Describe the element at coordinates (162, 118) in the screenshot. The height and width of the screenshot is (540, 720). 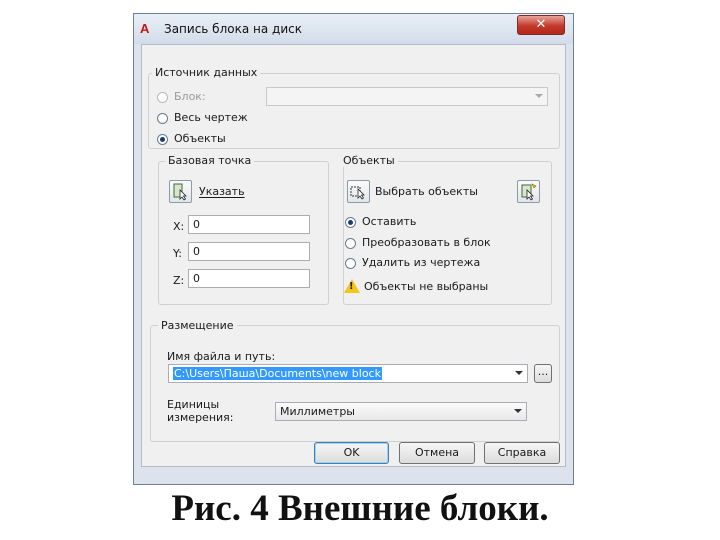
I see `radio-whole-drawing` at that location.